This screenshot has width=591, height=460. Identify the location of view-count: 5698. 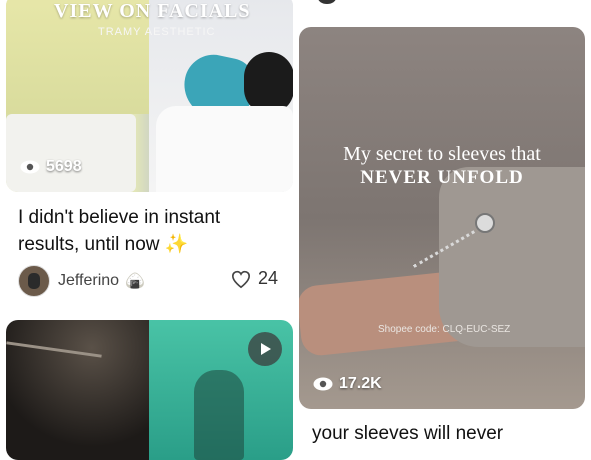
(51, 167).